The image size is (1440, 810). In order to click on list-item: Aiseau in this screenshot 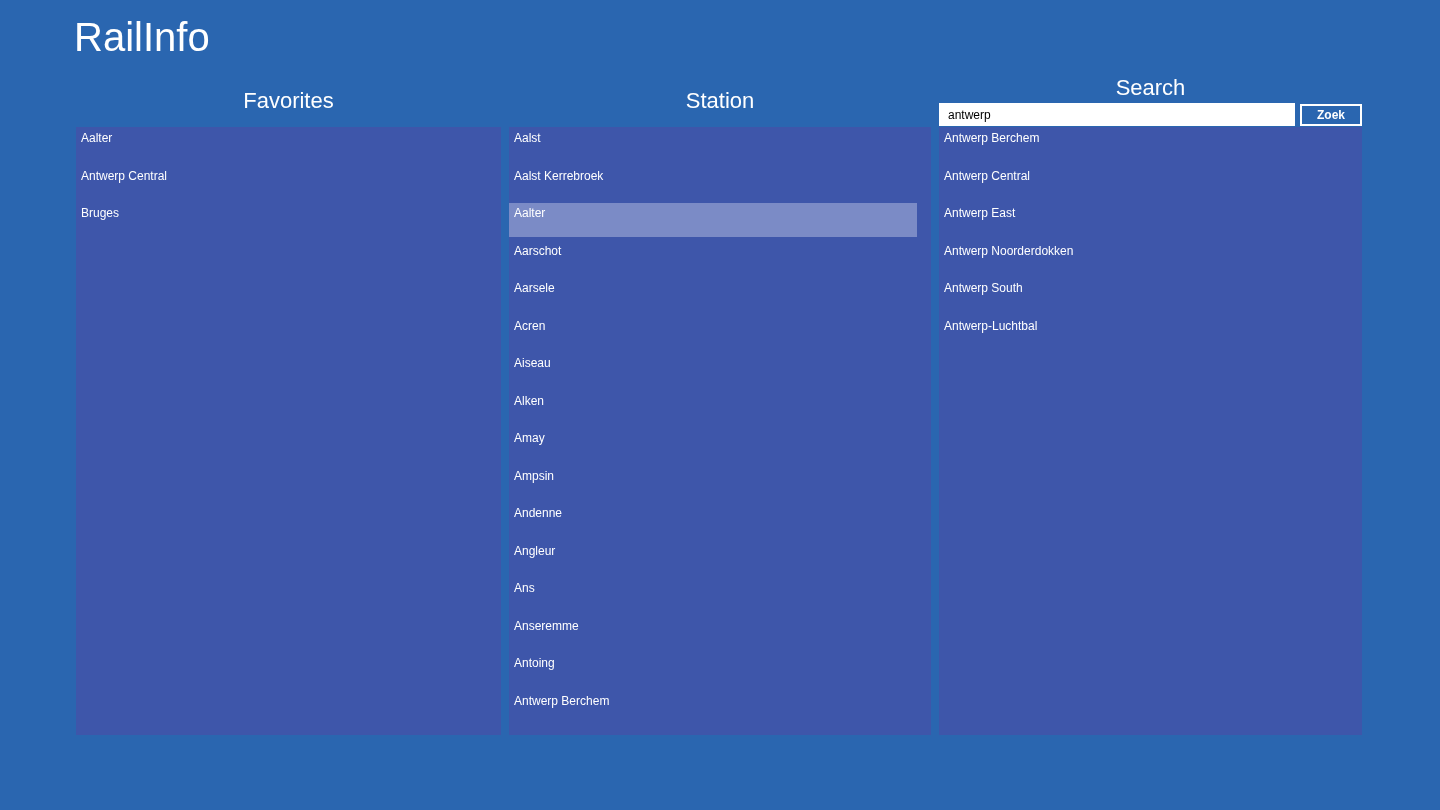, I will do `click(713, 370)`.